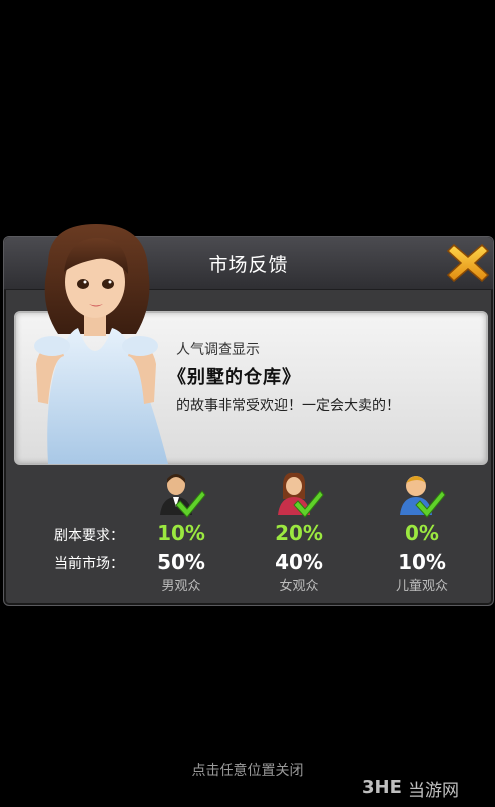  What do you see at coordinates (299, 495) in the screenshot?
I see `female-audience-icon` at bounding box center [299, 495].